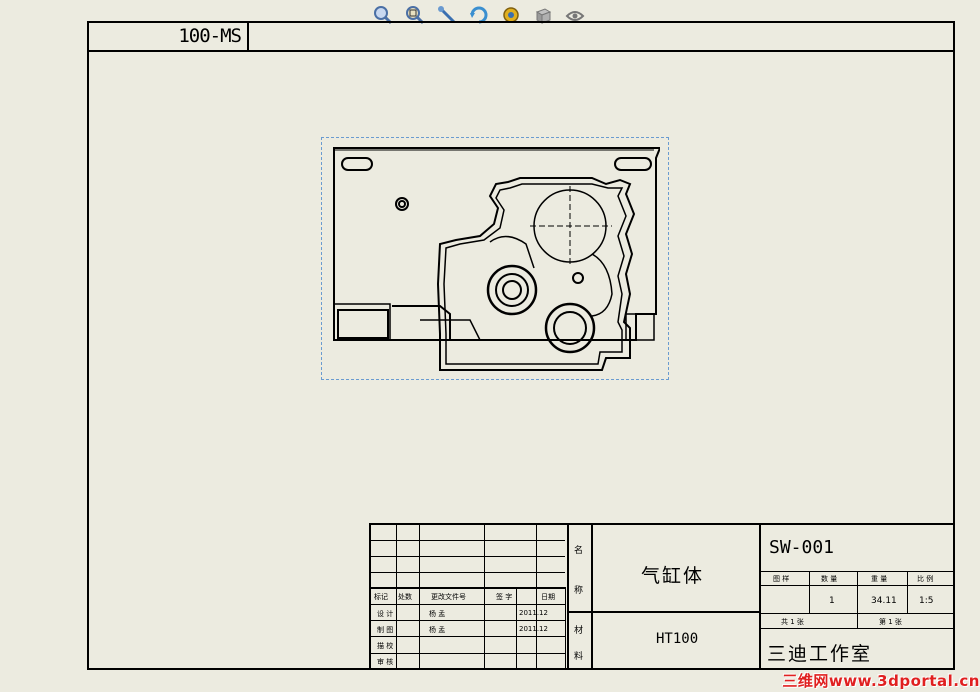  What do you see at coordinates (448, 597) in the screenshot?
I see `rev-header-doc: 更改文件号` at bounding box center [448, 597].